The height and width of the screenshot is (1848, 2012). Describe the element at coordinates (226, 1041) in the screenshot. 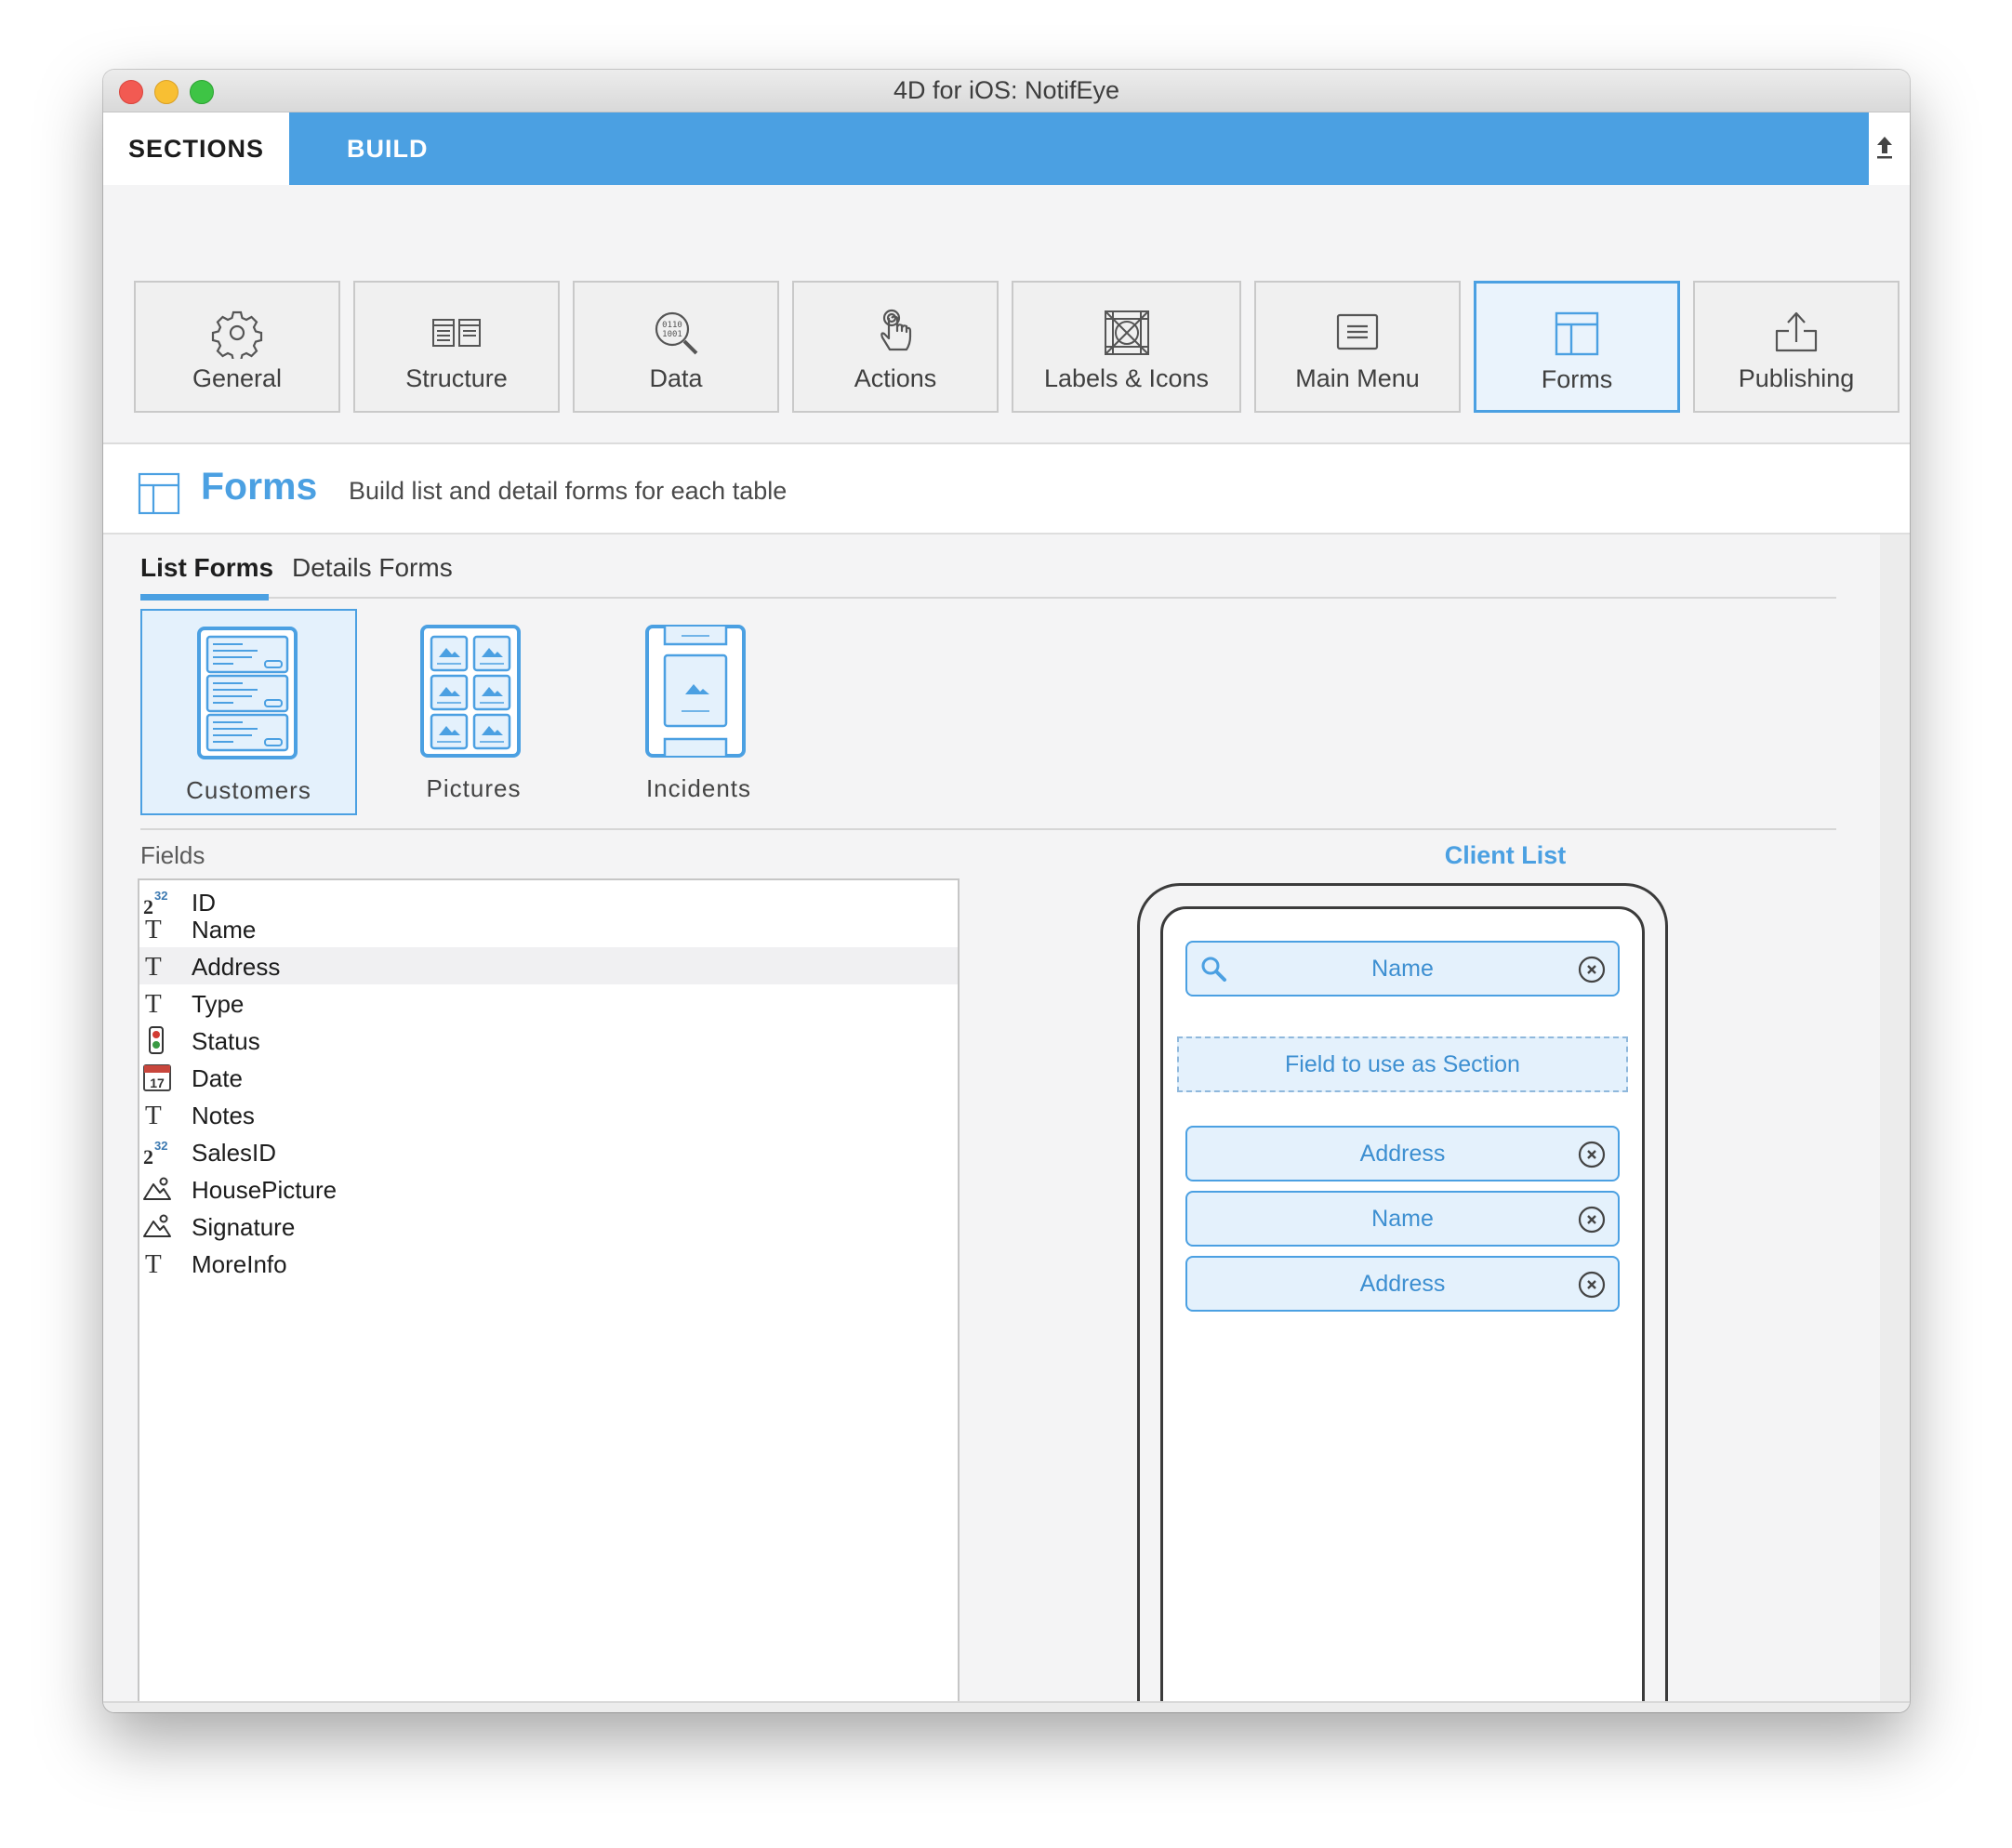

I see `field-name: Status` at that location.